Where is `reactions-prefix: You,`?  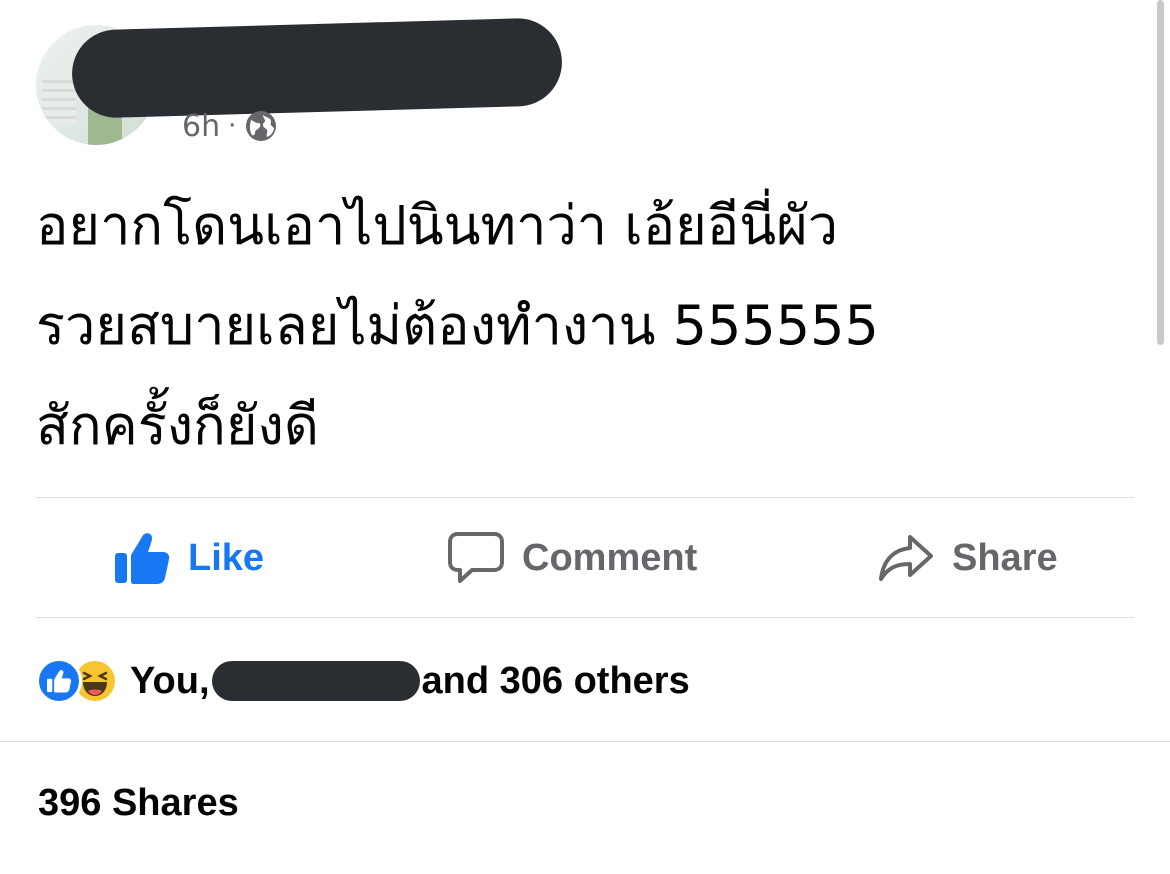
reactions-prefix: You, is located at coordinates (170, 680).